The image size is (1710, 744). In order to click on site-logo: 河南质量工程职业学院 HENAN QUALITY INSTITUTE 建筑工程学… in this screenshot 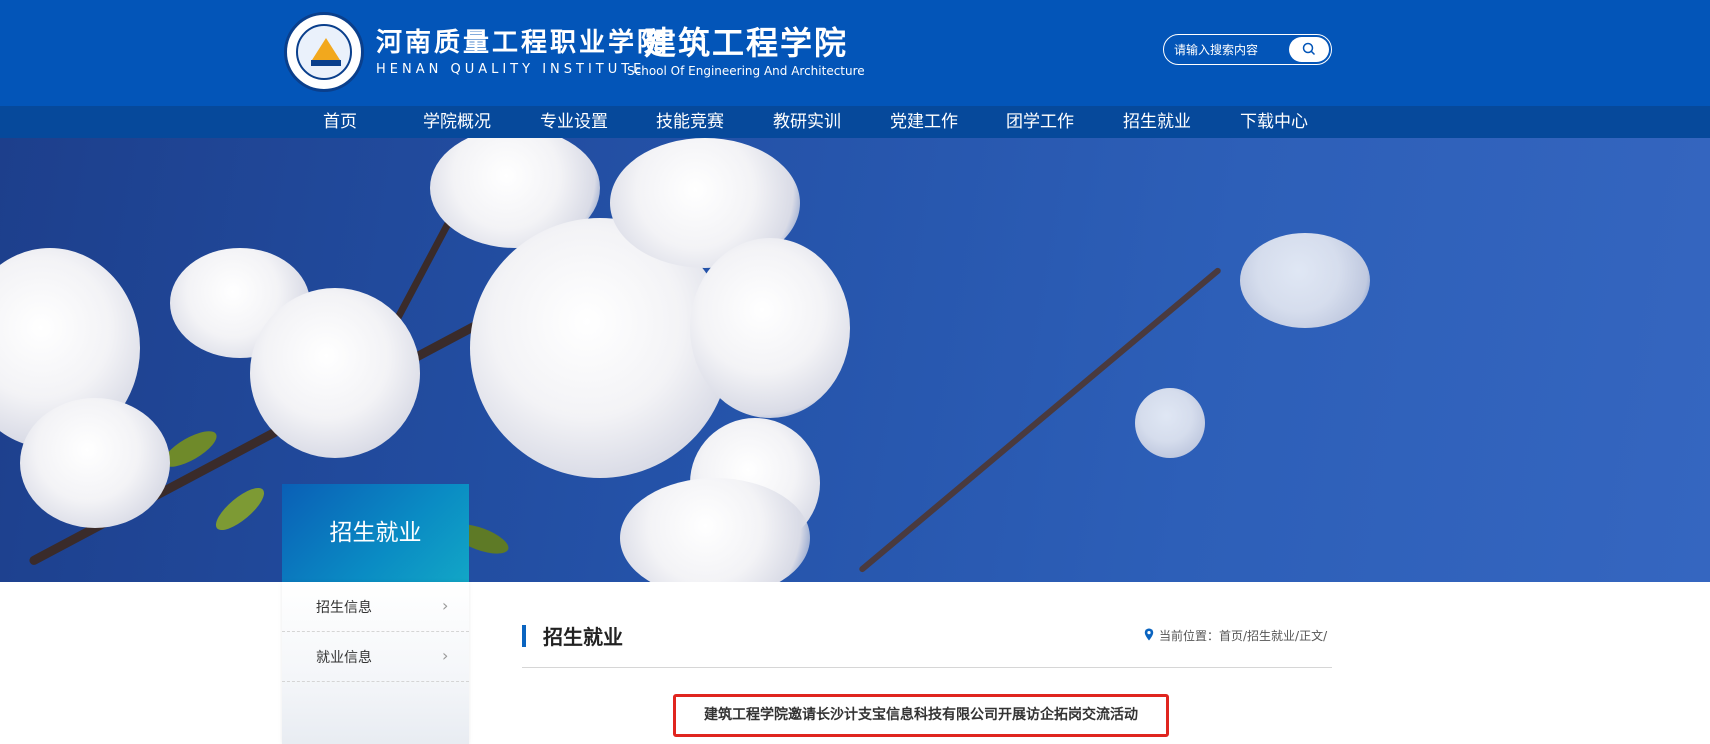, I will do `click(574, 51)`.